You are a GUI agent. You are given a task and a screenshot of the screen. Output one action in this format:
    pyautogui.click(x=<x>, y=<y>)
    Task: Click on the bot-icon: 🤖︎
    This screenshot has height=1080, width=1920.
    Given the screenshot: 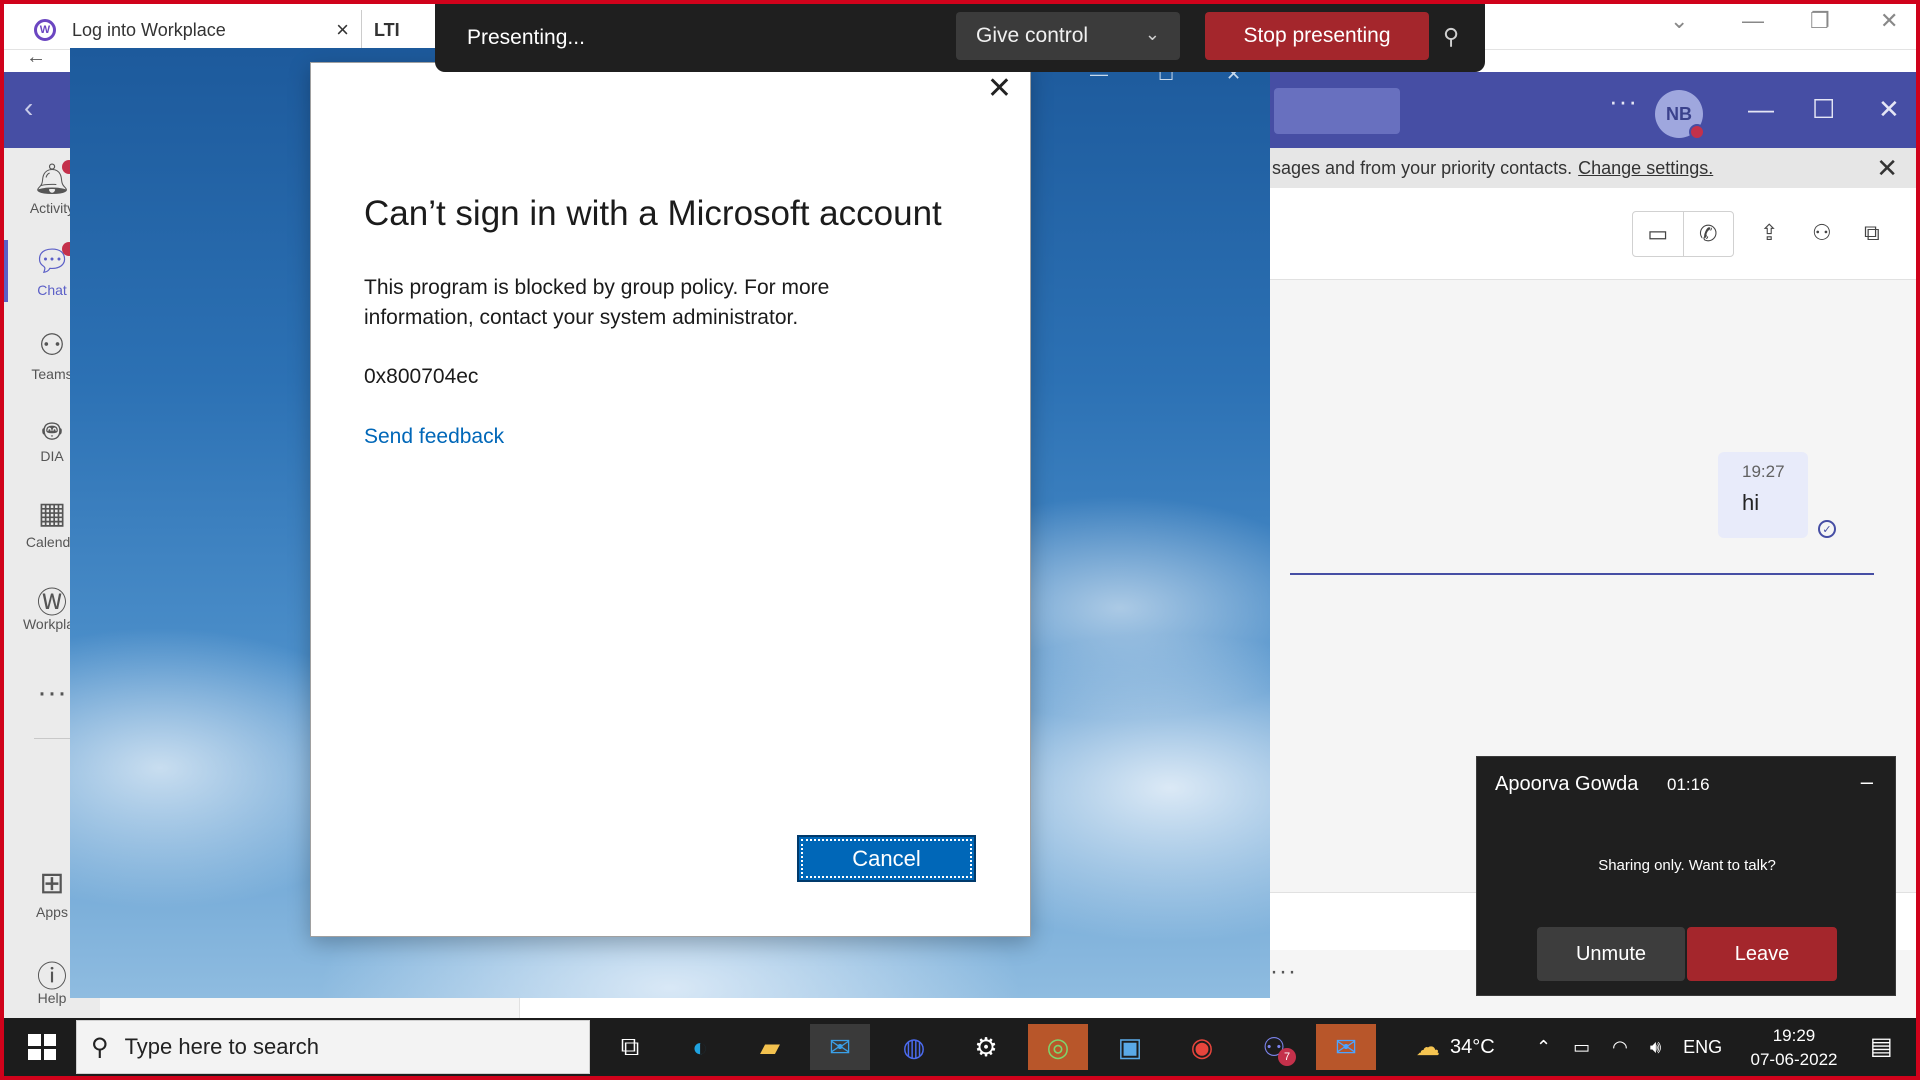 What is the action you would take?
    pyautogui.click(x=52, y=431)
    